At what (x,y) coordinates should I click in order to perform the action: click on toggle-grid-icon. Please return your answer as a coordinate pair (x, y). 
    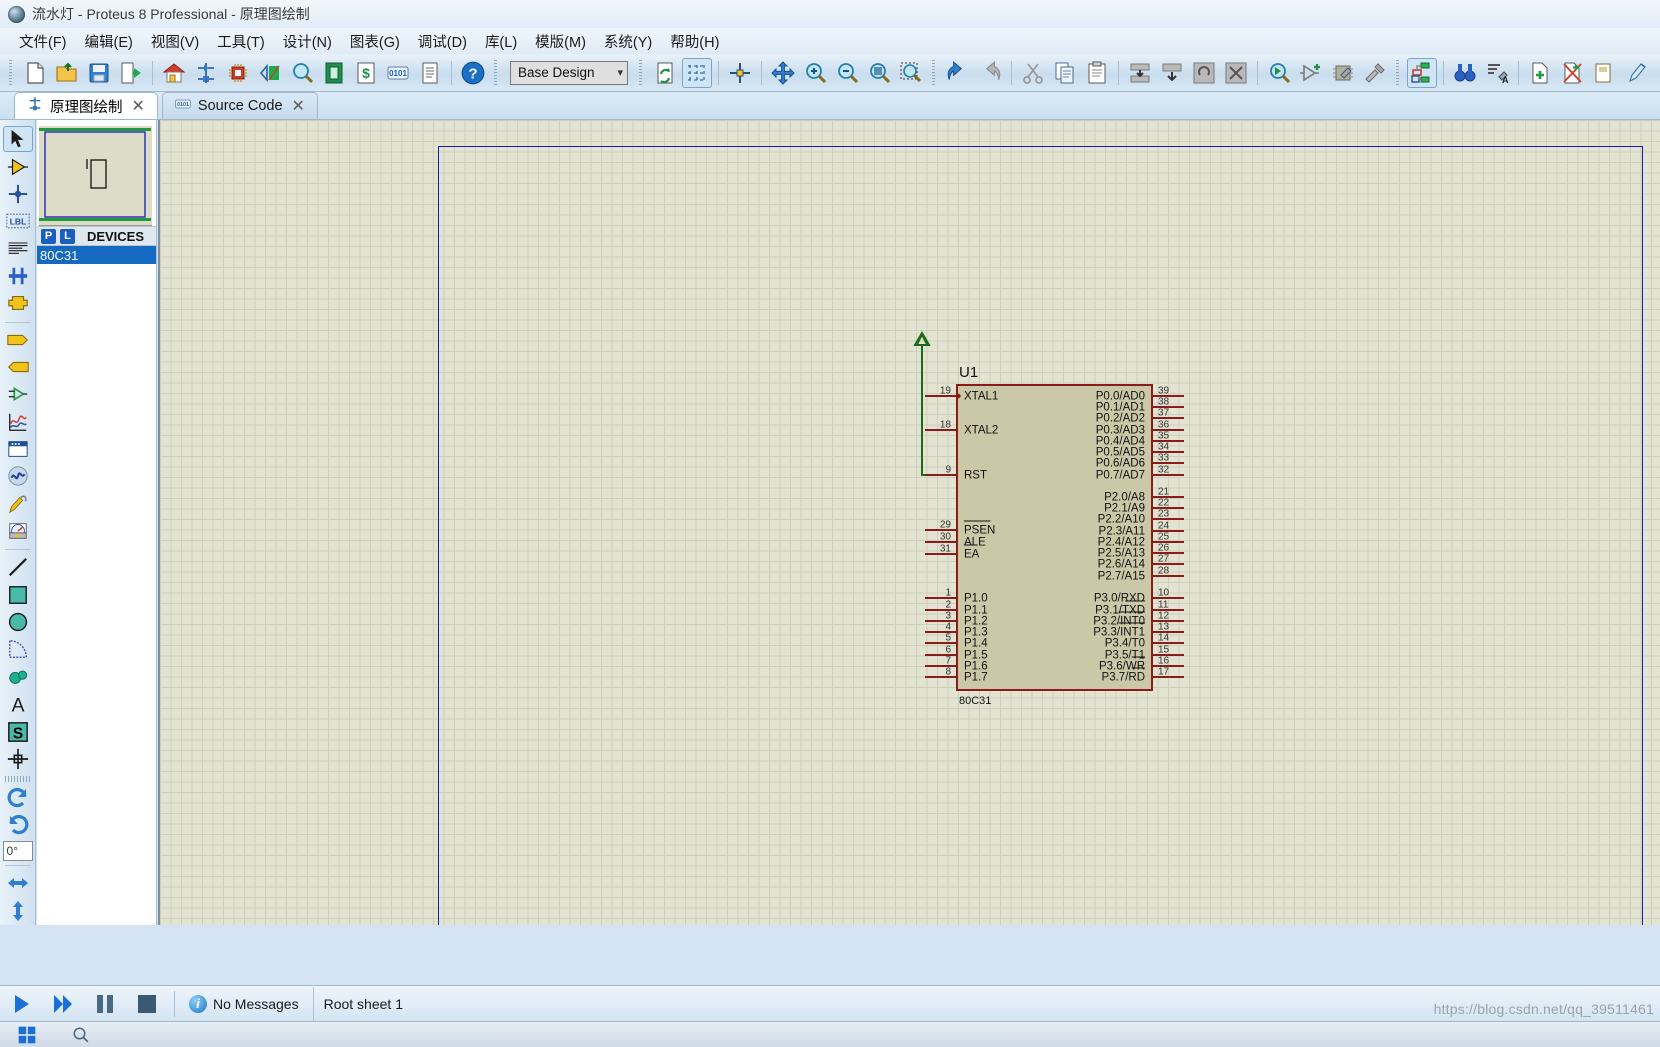
    Looking at the image, I should click on (697, 72).